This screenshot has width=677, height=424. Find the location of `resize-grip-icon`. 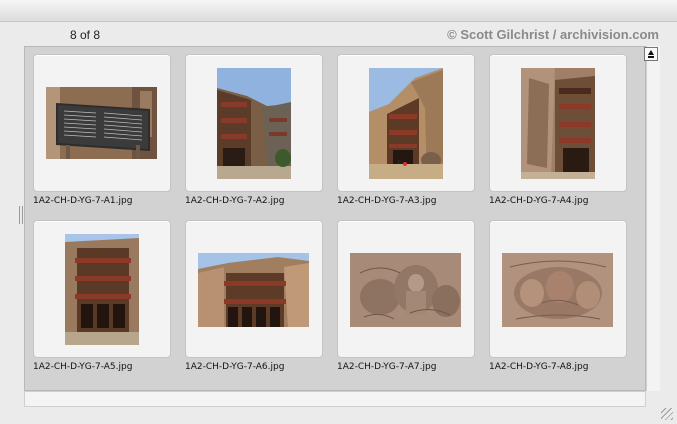

resize-grip-icon is located at coordinates (667, 414).